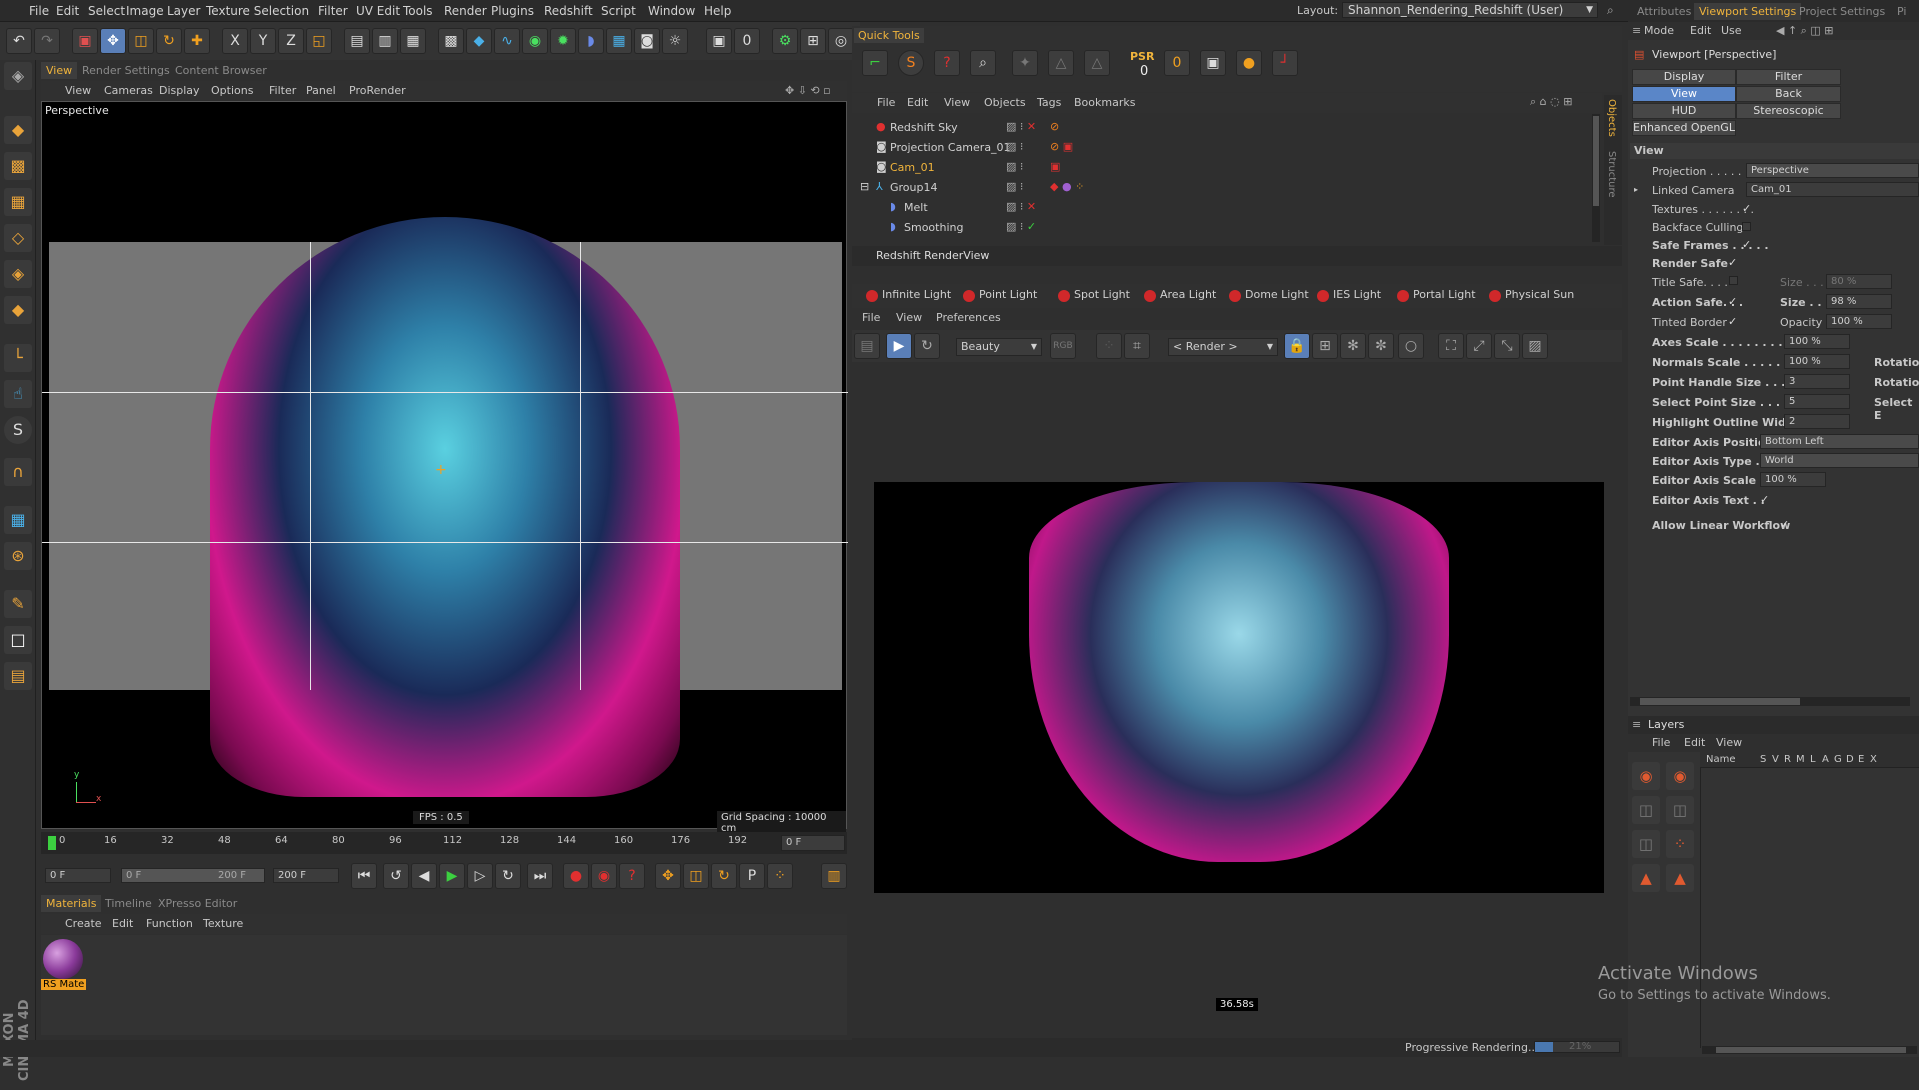 The image size is (1919, 1090). I want to click on layer-solo-icon: ◫, so click(1680, 810).